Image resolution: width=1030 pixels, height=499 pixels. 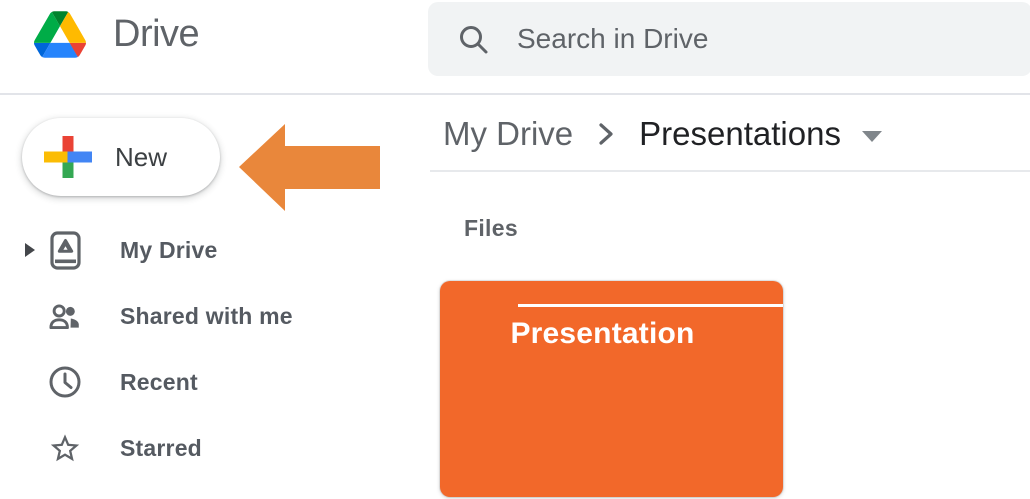 What do you see at coordinates (60, 34) in the screenshot?
I see `drive-logo-icon` at bounding box center [60, 34].